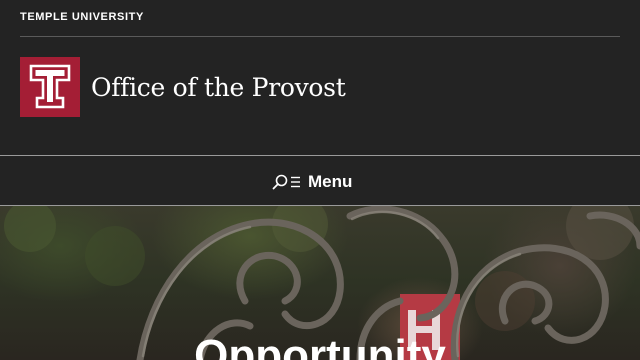  Describe the element at coordinates (82, 17) in the screenshot. I see `temple-university-link: TEMPLE UNIVERSITY` at that location.